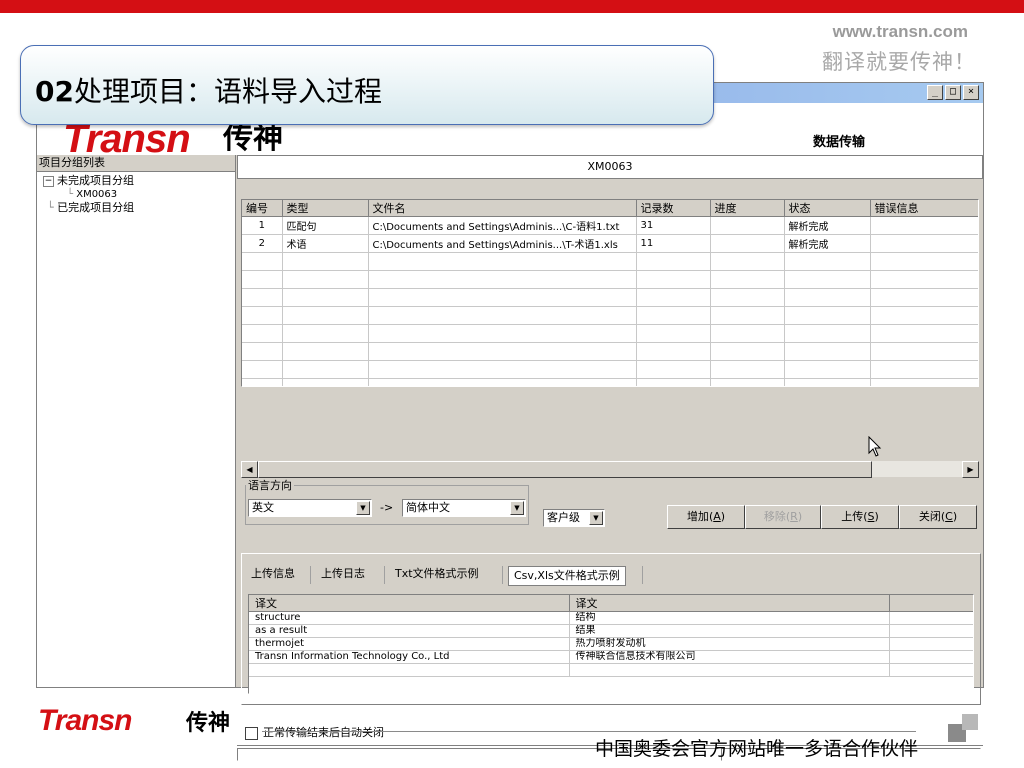  Describe the element at coordinates (783, 517) in the screenshot. I see `remove-button: 移除(R)` at that location.